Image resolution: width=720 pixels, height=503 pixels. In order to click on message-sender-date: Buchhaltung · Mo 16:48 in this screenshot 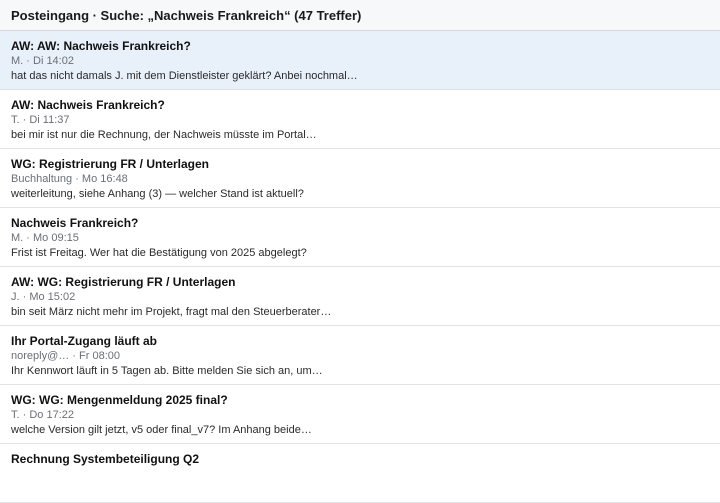, I will do `click(69, 179)`.